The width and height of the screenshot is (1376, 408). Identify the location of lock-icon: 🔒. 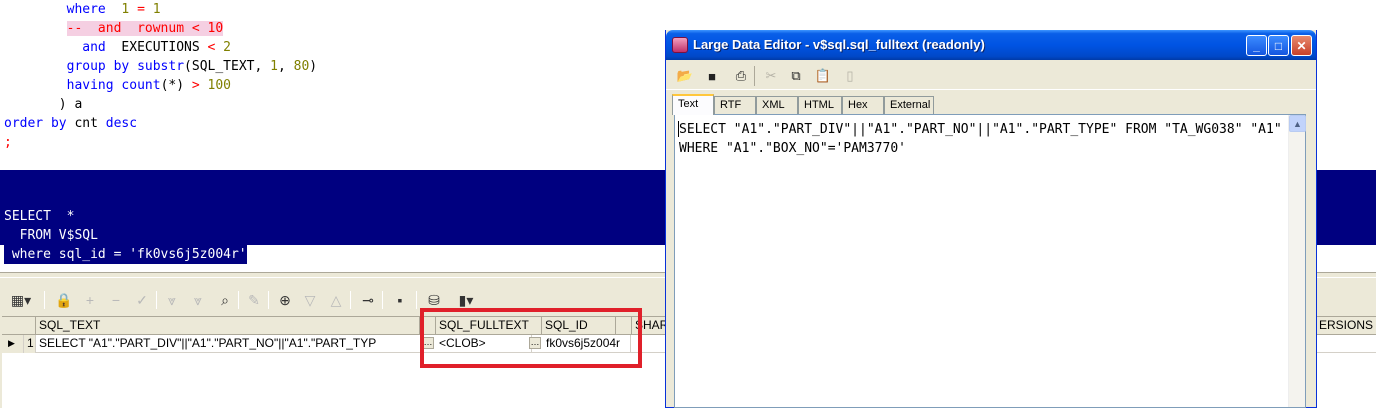
(64, 300).